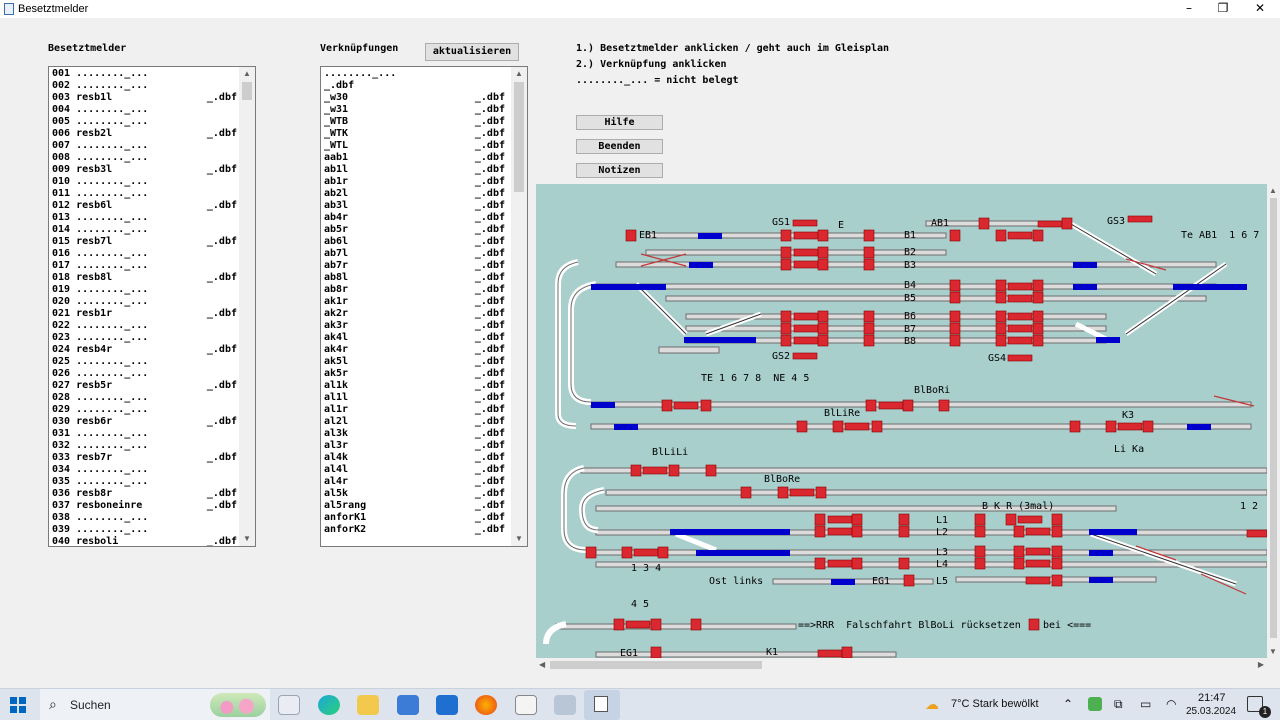 The width and height of the screenshot is (1280, 720). What do you see at coordinates (414, 362) in the screenshot?
I see `list-item: ak5l _.dbf` at bounding box center [414, 362].